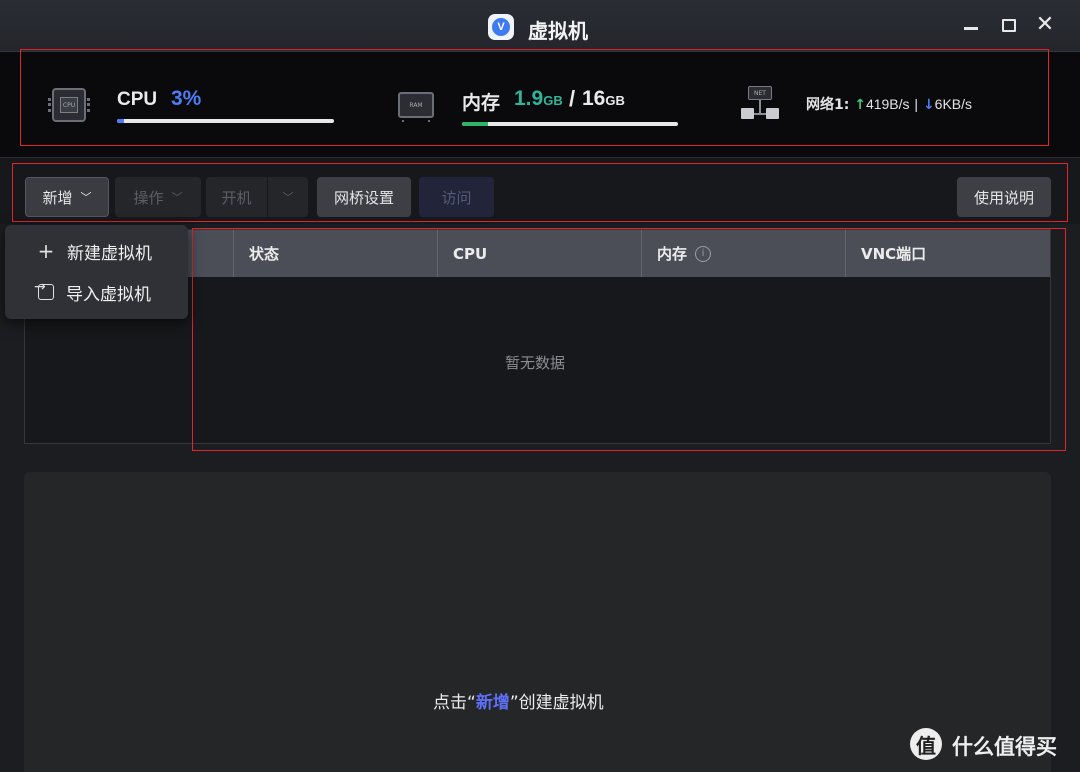  I want to click on download-arrow-icon: ↓, so click(928, 105).